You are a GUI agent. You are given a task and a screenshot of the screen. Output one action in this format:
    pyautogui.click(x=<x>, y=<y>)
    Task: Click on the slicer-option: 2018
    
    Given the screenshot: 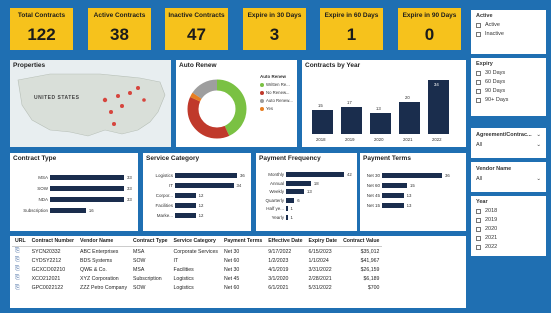 What is the action you would take?
    pyautogui.click(x=511, y=211)
    